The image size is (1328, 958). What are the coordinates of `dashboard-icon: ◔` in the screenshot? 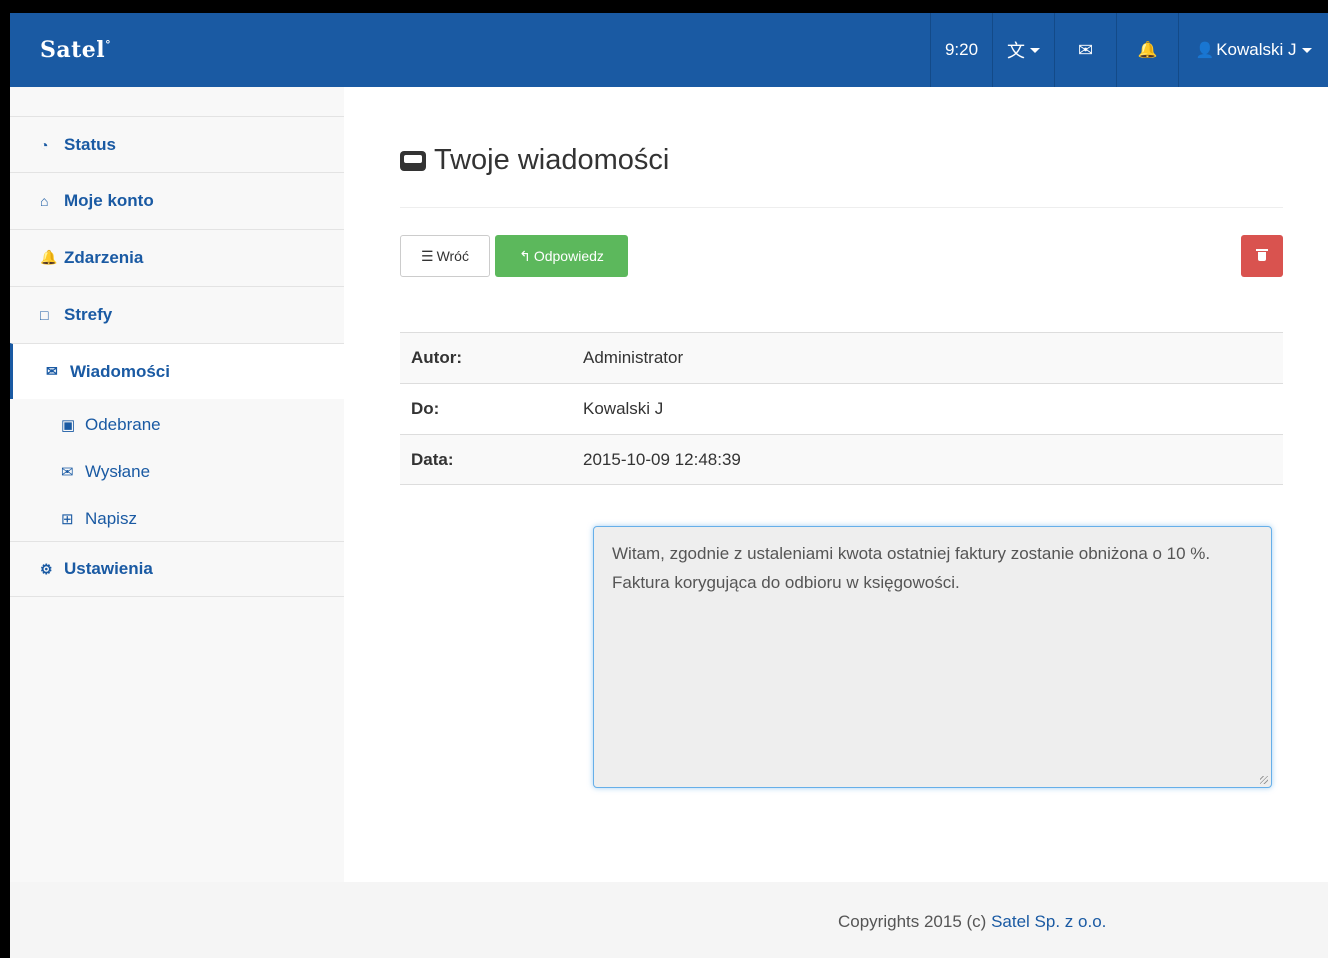 It's located at (44, 144).